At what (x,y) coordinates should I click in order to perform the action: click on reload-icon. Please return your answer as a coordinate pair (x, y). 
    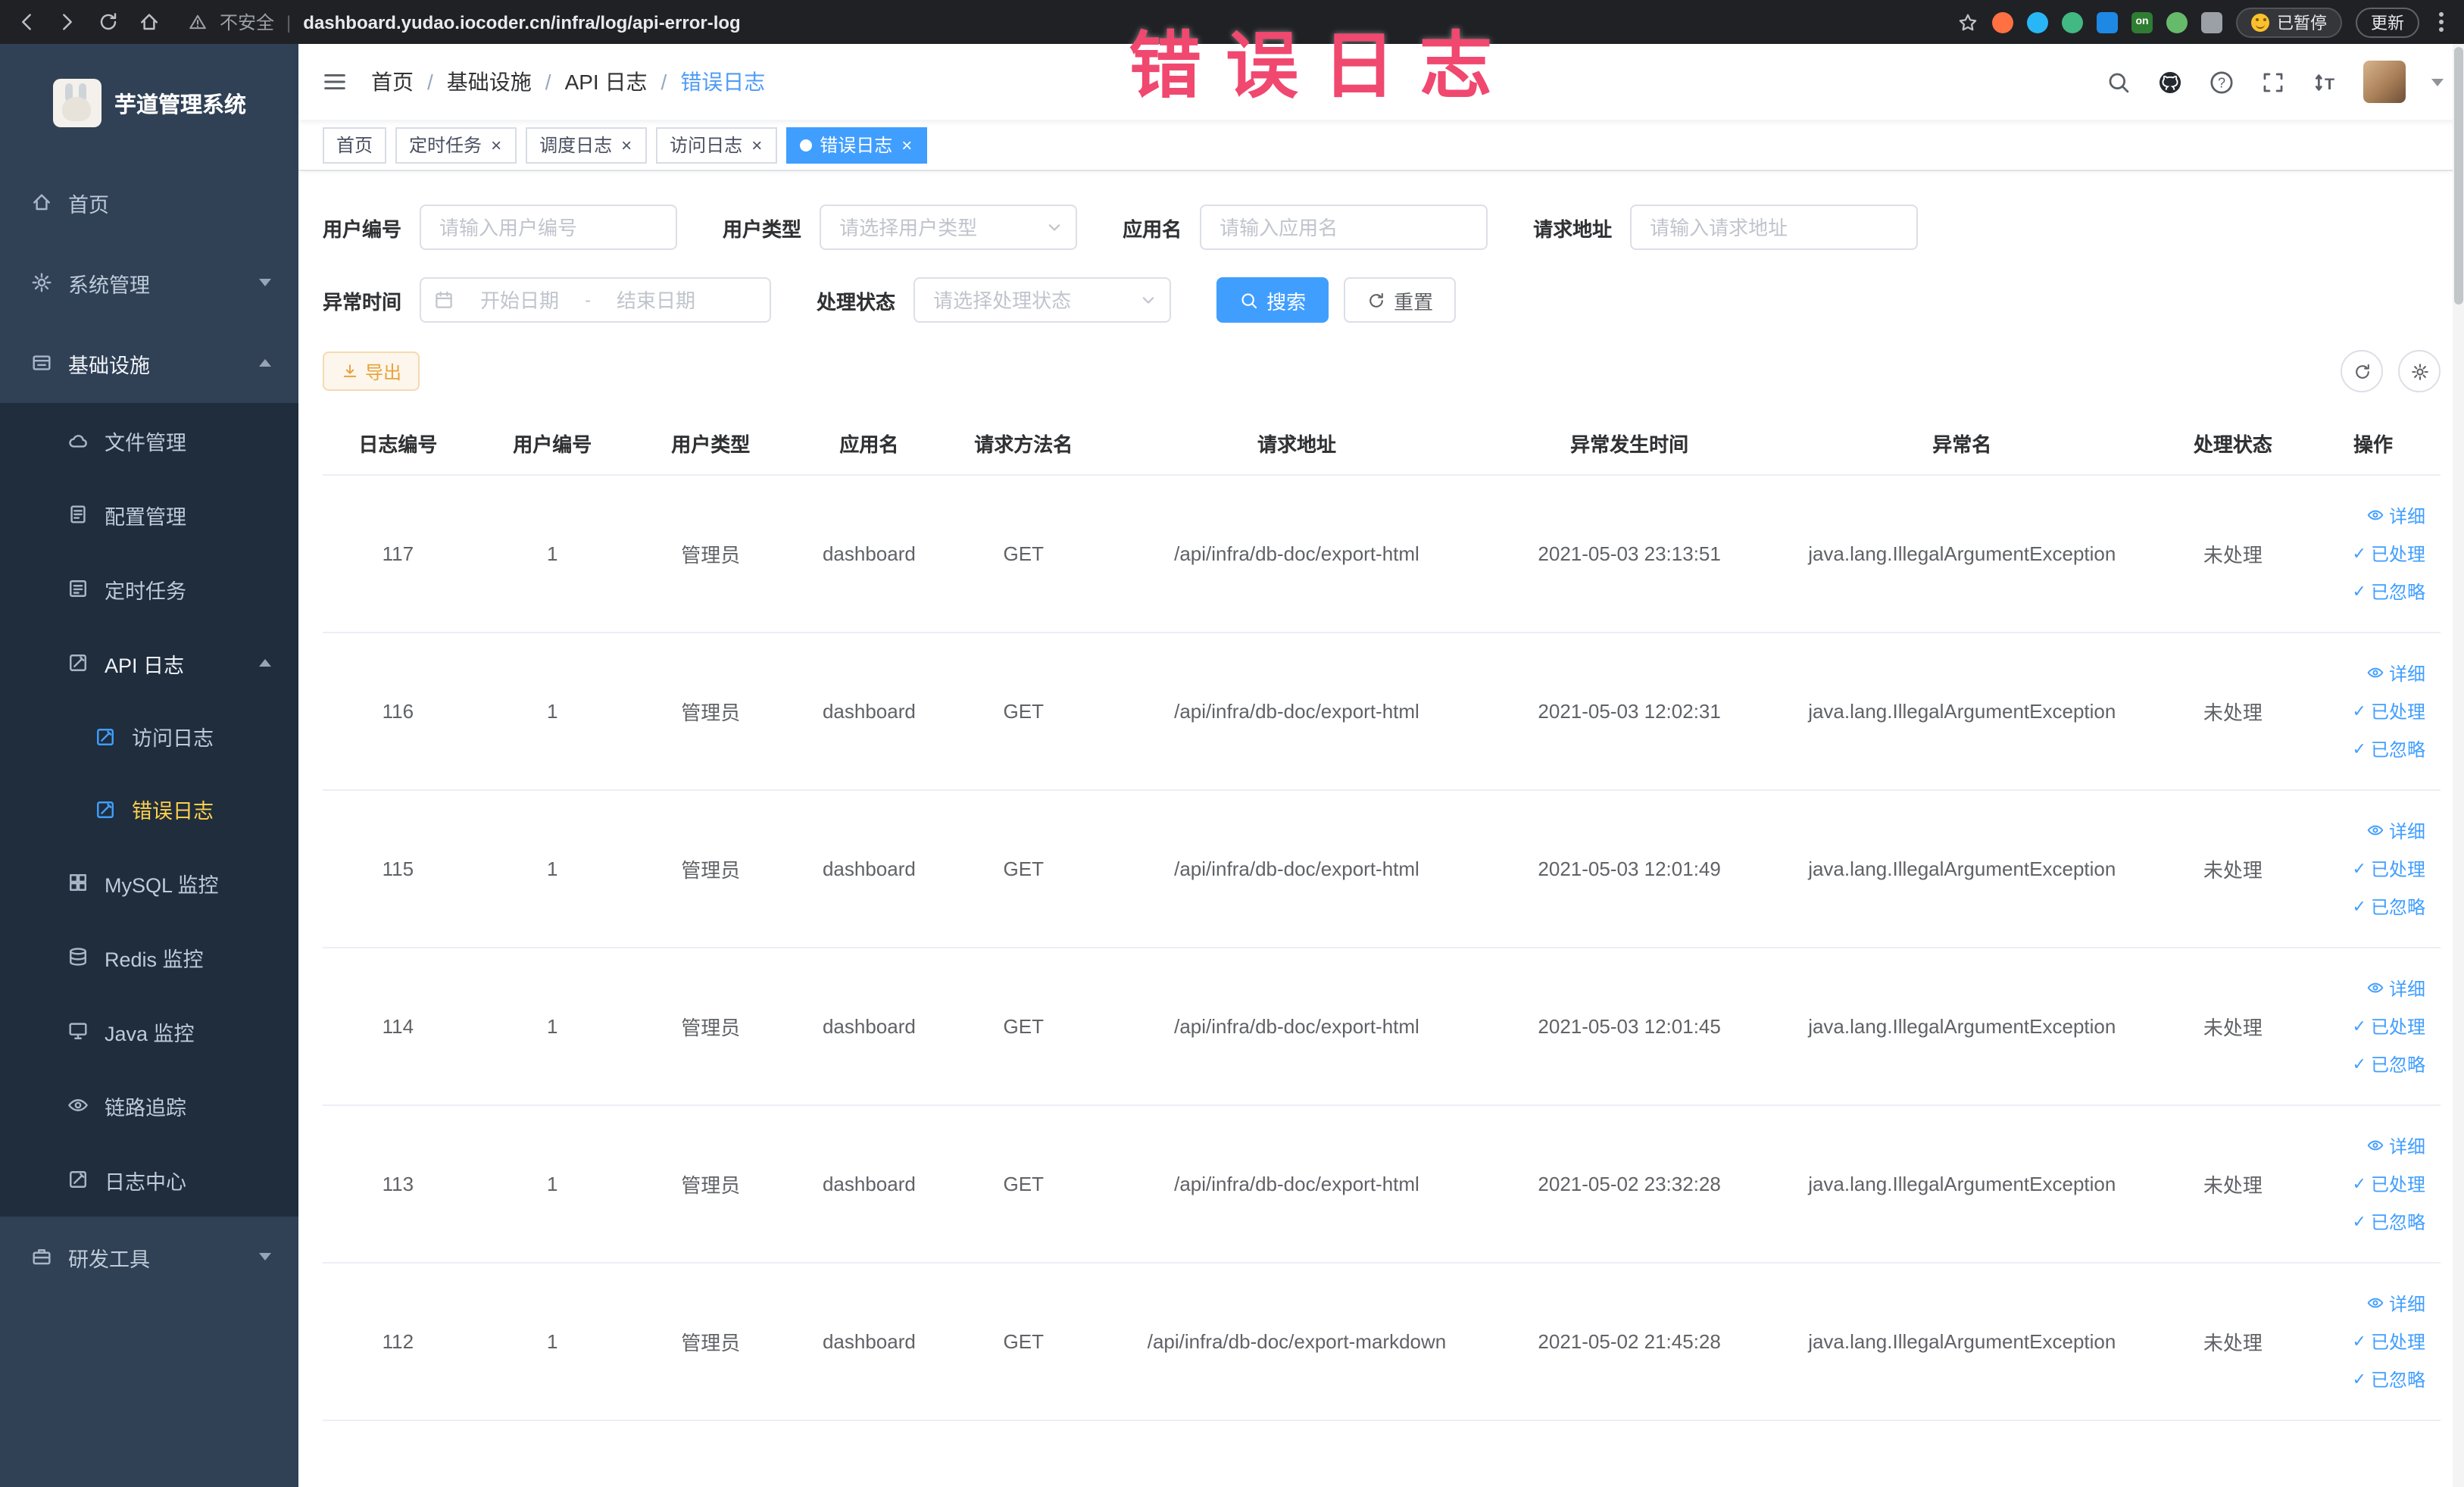
    Looking at the image, I should click on (108, 22).